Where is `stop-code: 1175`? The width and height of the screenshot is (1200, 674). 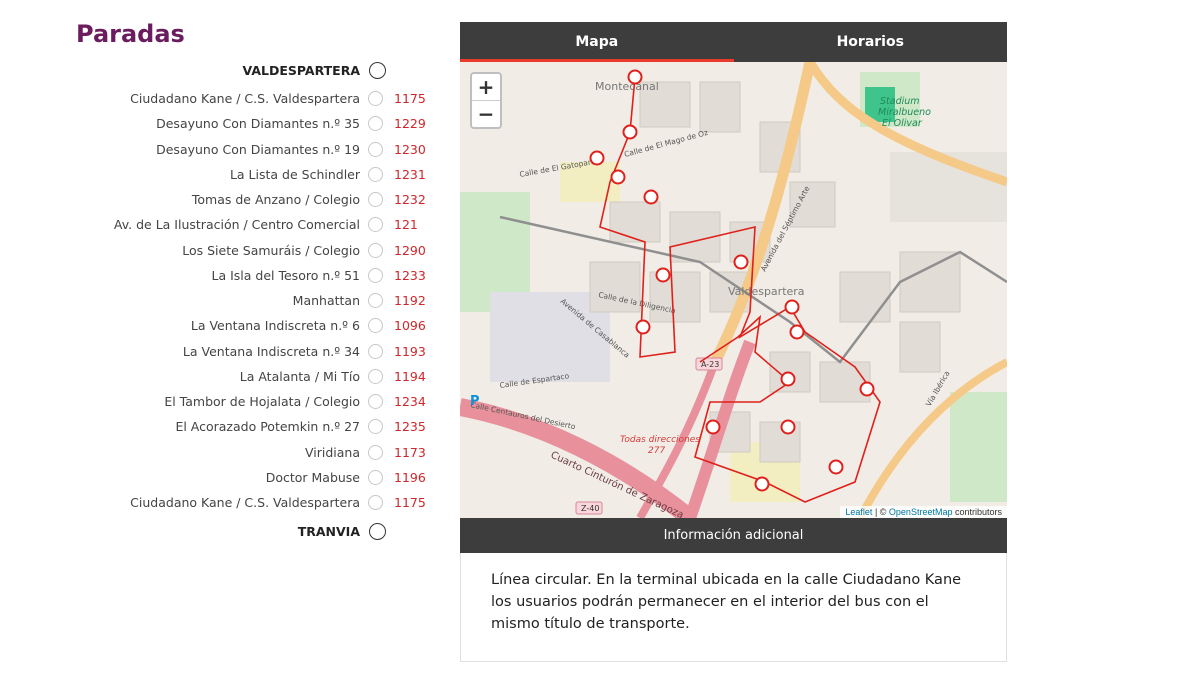 stop-code: 1175 is located at coordinates (410, 98).